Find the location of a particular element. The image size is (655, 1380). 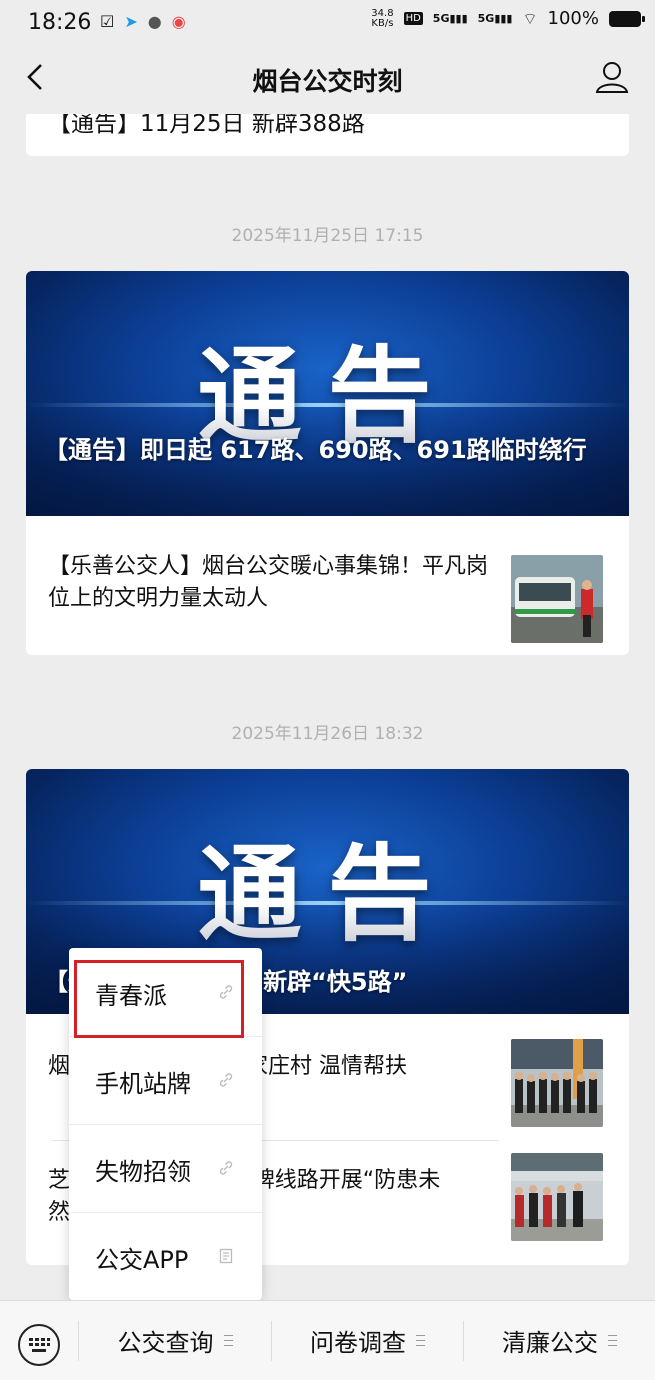

nav-bar: 烟台公交时刻 is located at coordinates (327, 79).